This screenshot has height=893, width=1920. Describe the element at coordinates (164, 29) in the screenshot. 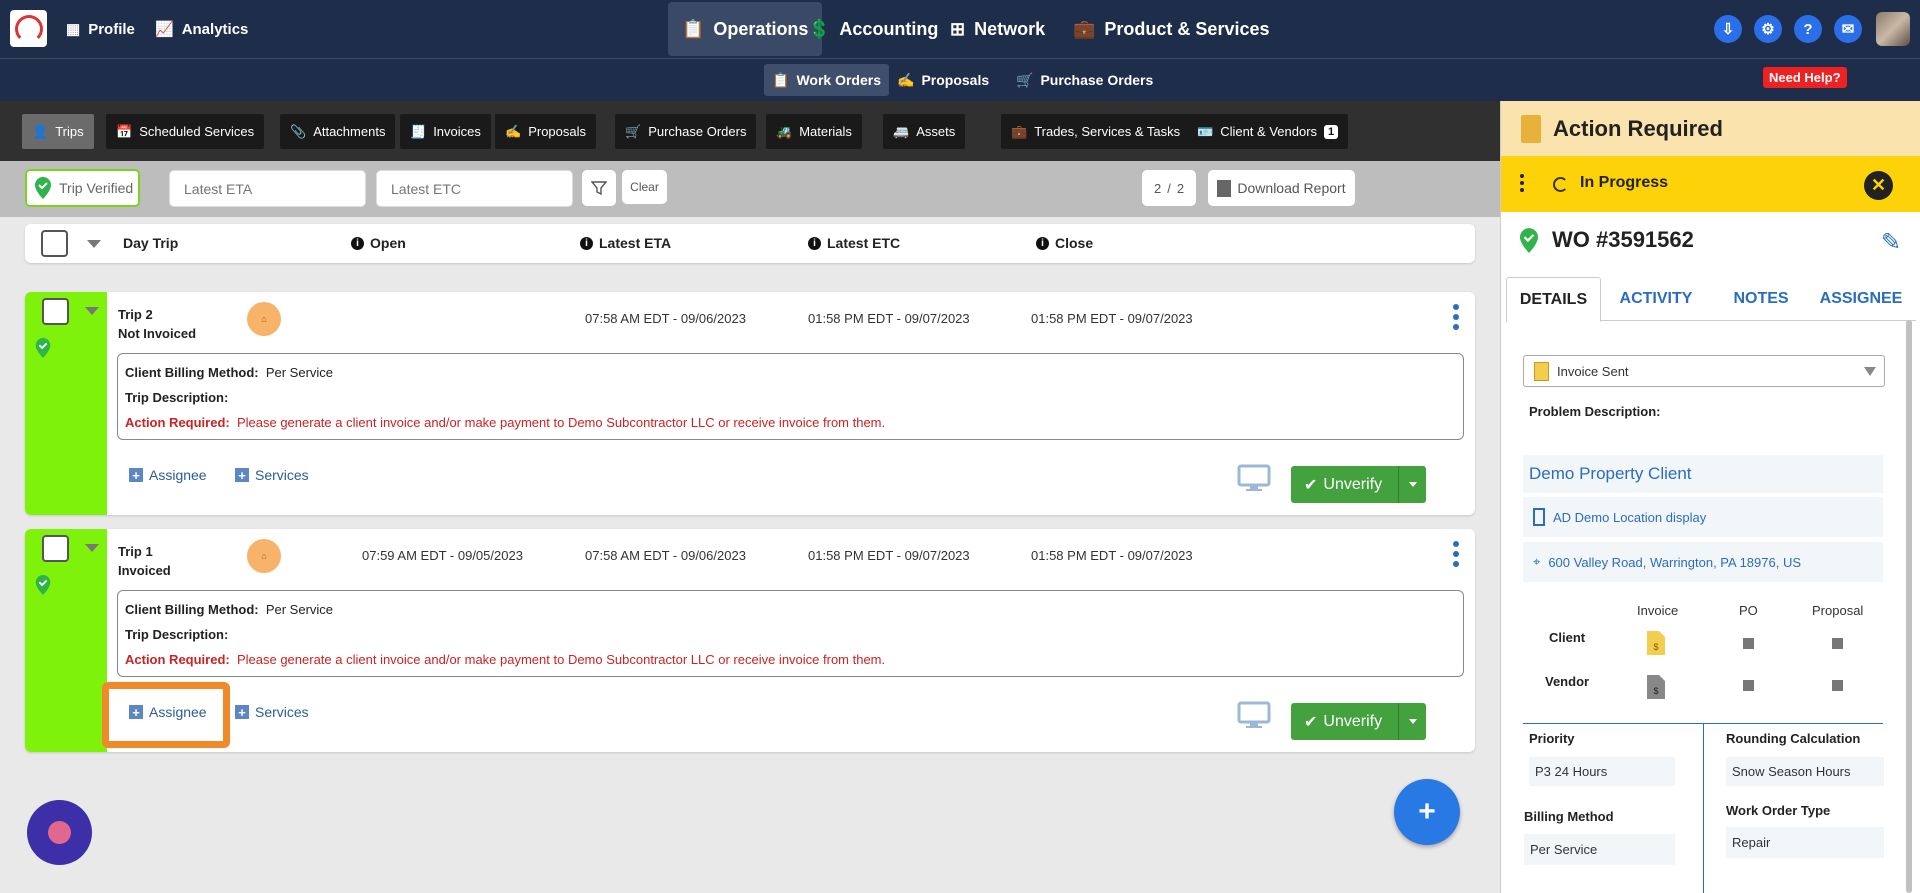

I see `chart-line-icon: 📈` at that location.